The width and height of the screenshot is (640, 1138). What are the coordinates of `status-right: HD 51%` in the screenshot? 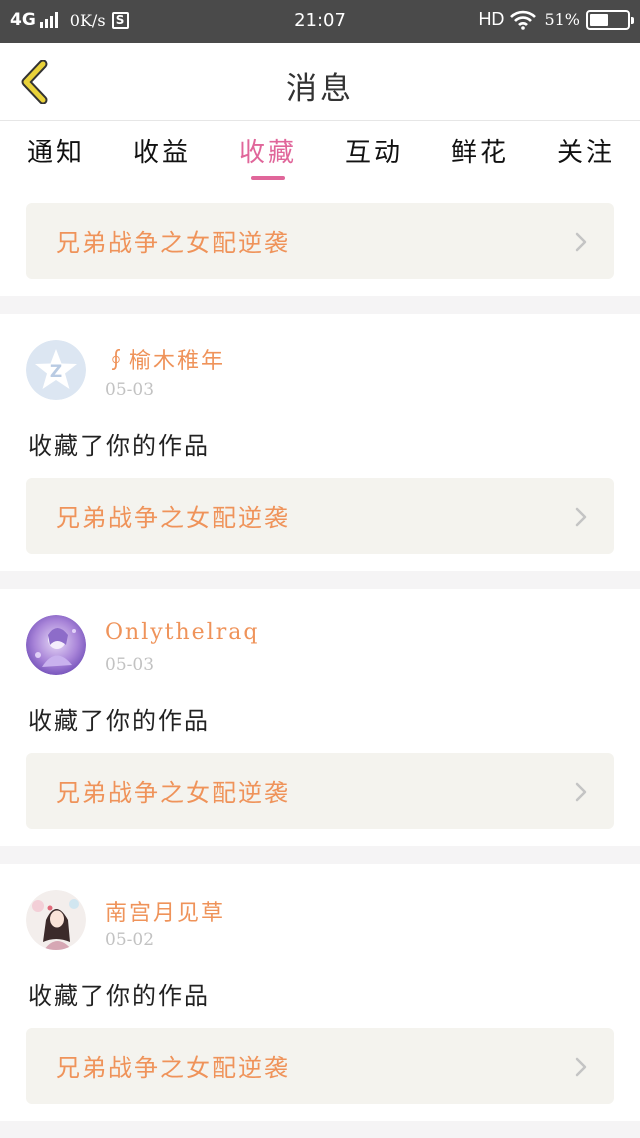 It's located at (556, 19).